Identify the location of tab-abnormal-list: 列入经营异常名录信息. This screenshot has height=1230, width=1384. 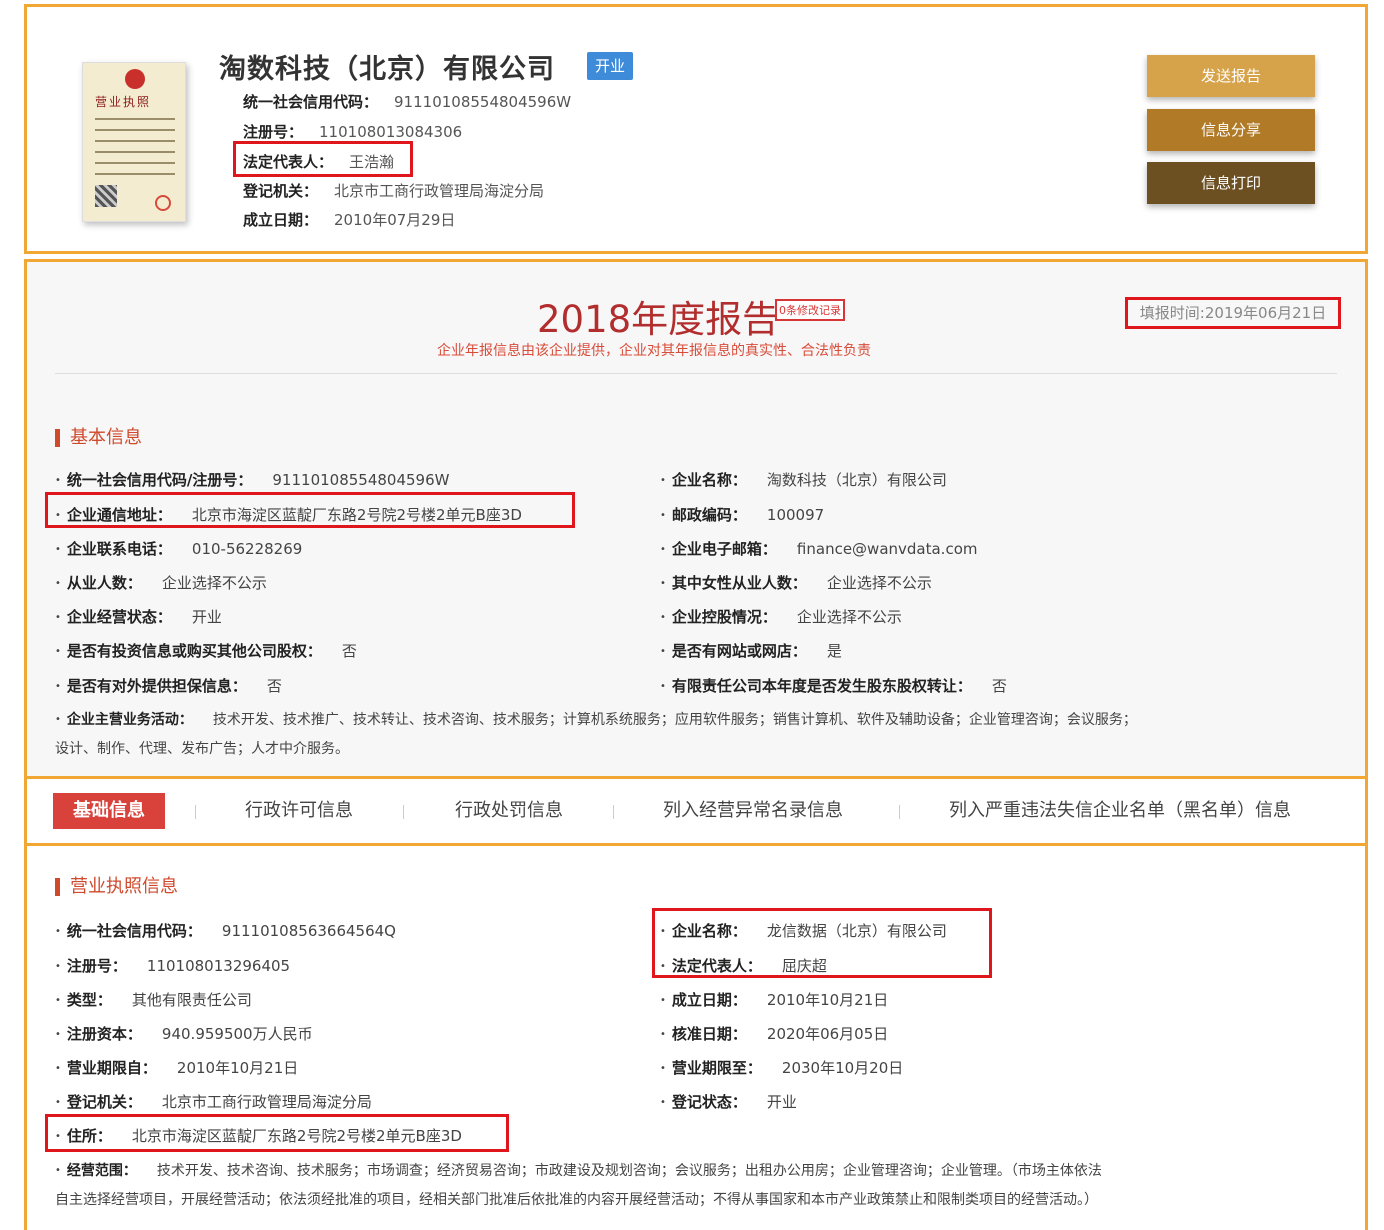
(753, 811).